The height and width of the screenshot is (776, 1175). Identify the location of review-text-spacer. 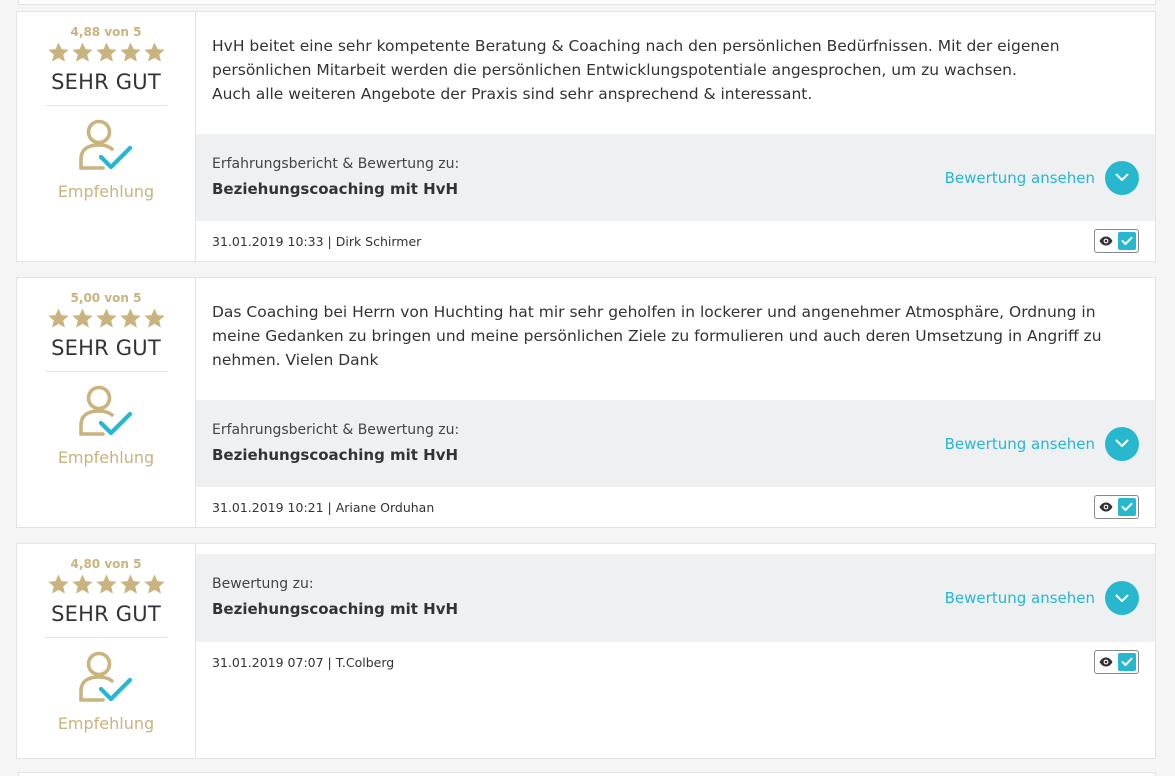
(675, 549).